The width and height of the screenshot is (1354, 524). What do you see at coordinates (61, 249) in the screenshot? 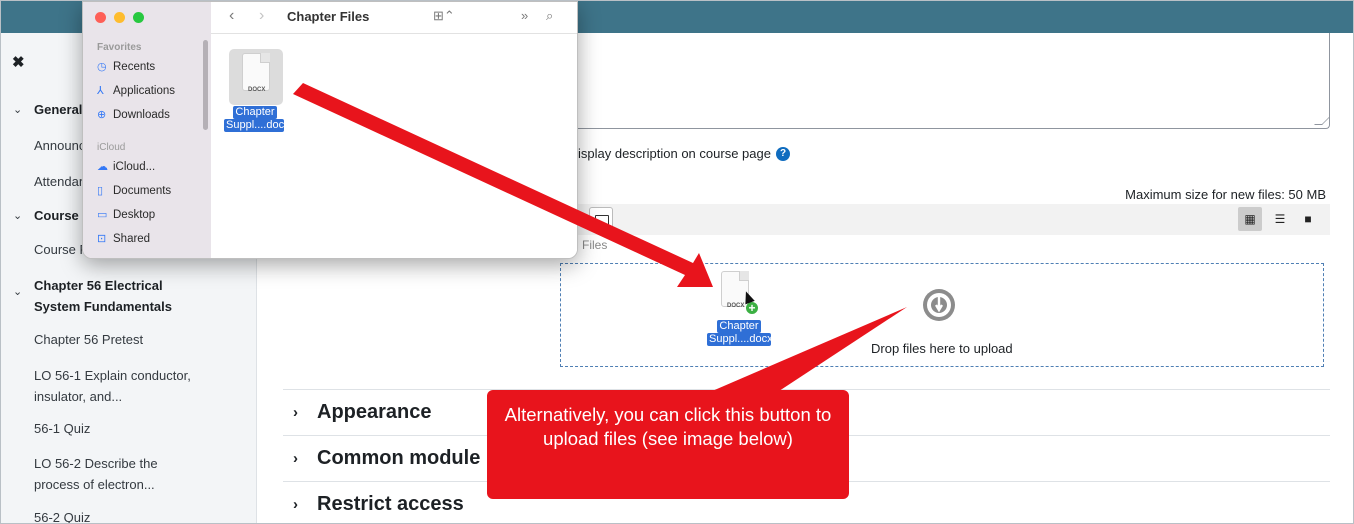
I see `course-item-resources: Course R` at bounding box center [61, 249].